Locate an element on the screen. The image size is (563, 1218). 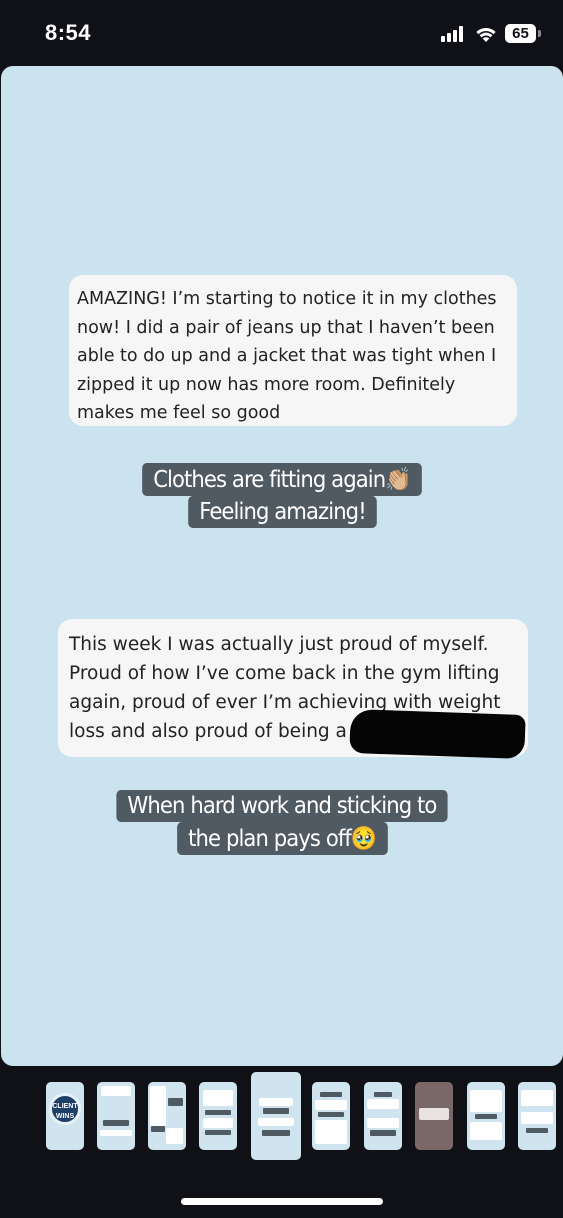
wifi-icon is located at coordinates (486, 34).